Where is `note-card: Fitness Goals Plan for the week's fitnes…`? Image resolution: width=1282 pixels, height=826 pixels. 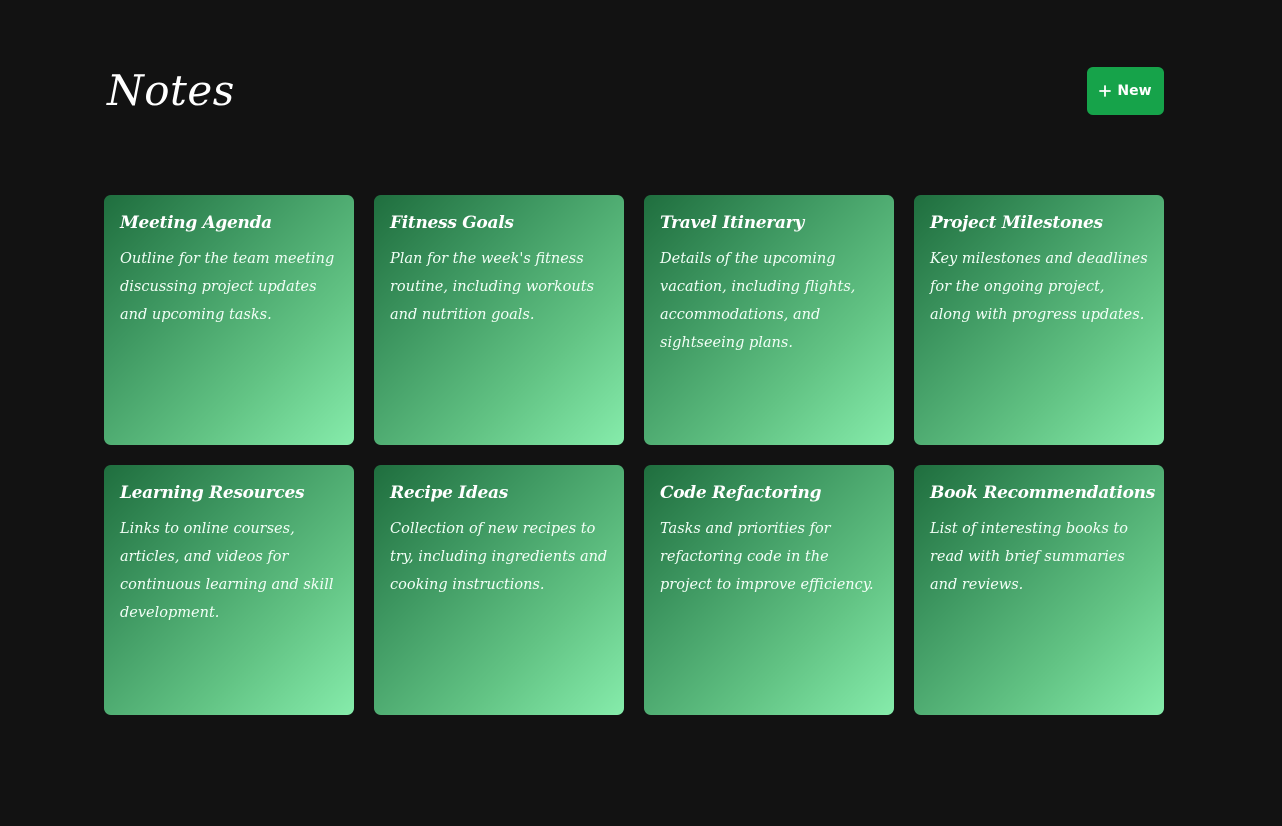 note-card: Fitness Goals Plan for the week's fitnes… is located at coordinates (499, 320).